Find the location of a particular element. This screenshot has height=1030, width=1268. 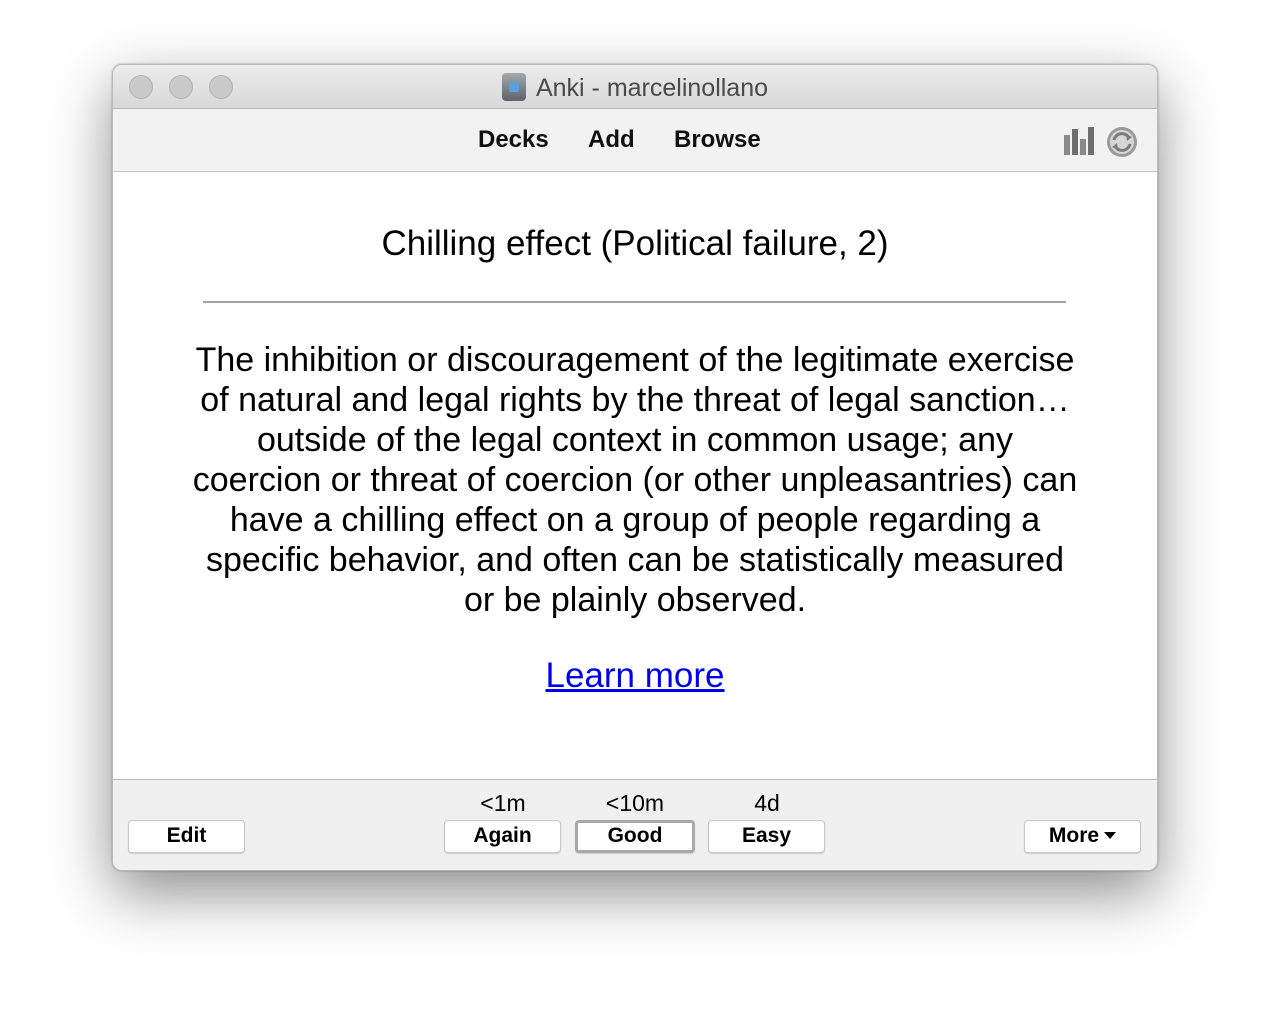

decks-link: Decks is located at coordinates (513, 140).